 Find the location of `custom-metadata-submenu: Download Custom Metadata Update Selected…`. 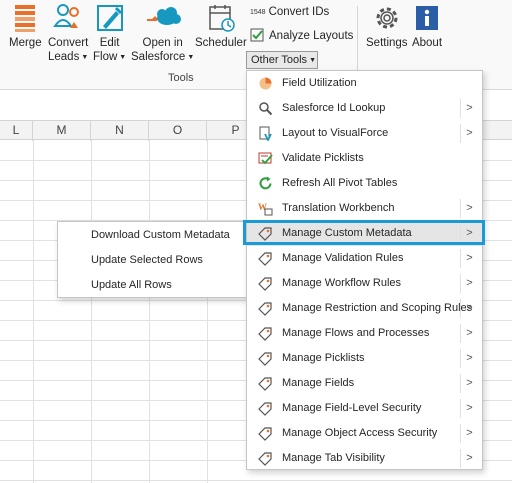

custom-metadata-submenu: Download Custom Metadata Update Selected… is located at coordinates (152, 259).